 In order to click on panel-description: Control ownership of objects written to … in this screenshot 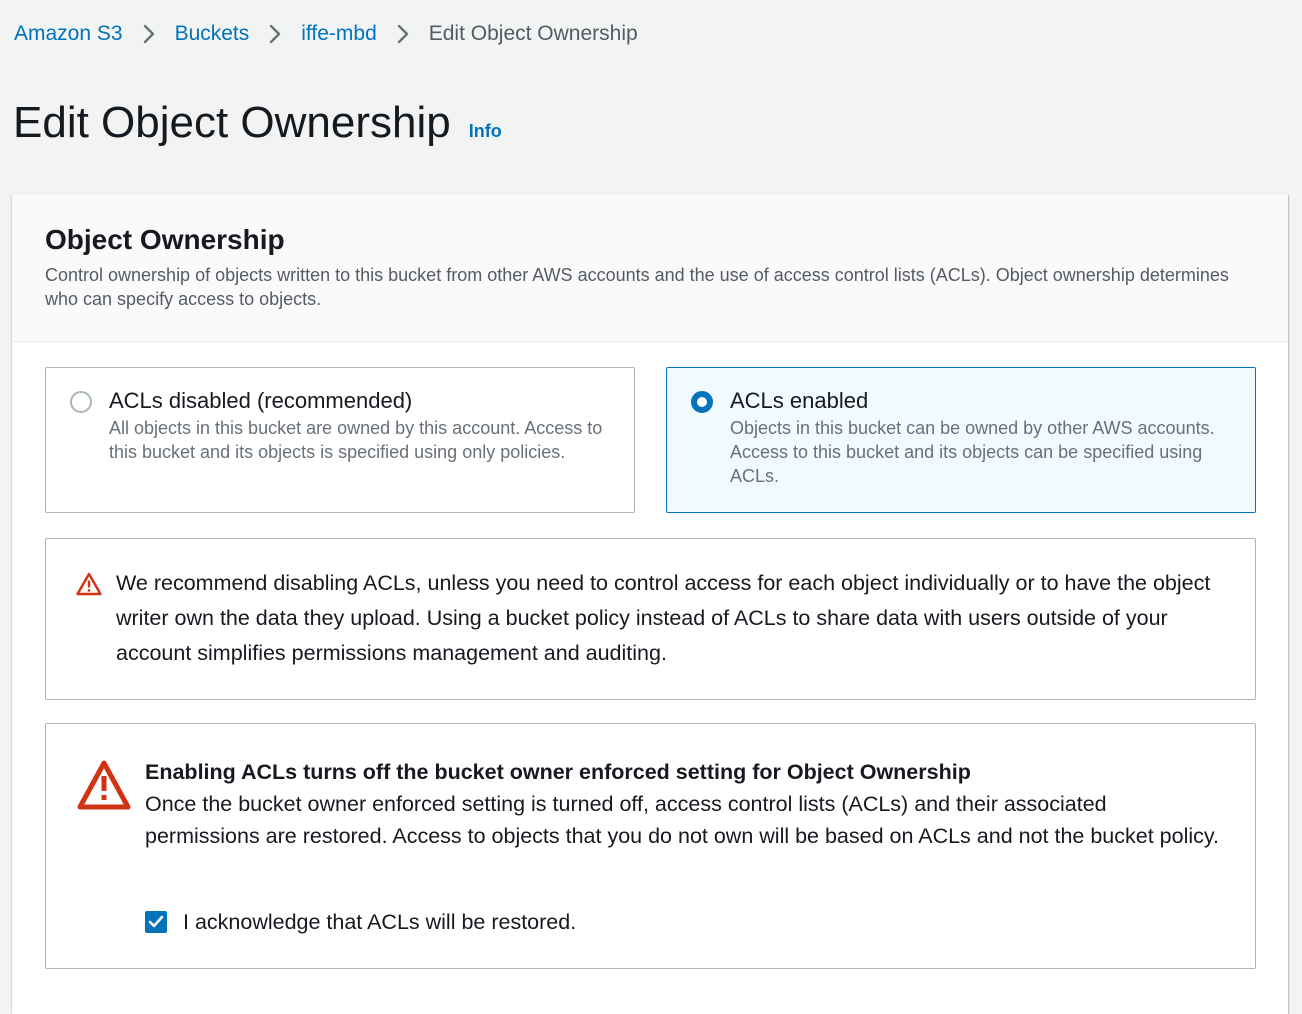, I will do `click(637, 287)`.